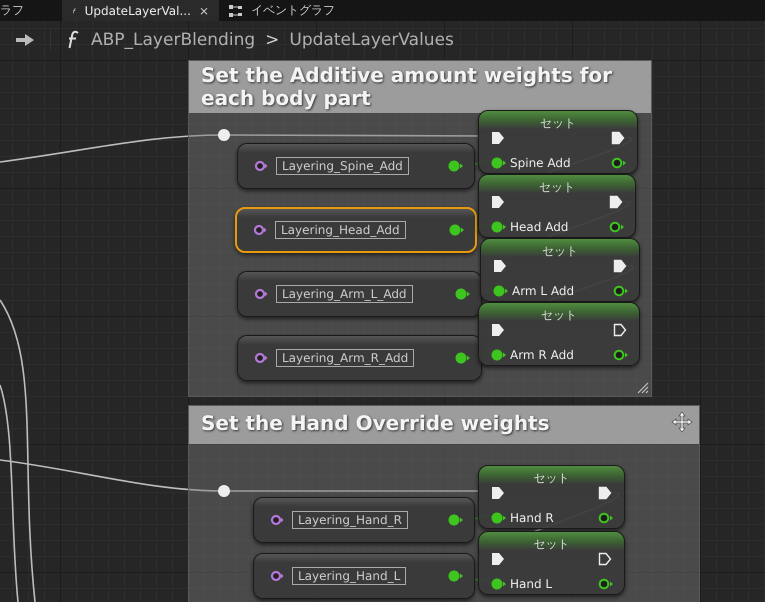 This screenshot has height=602, width=765. What do you see at coordinates (543, 291) in the screenshot?
I see `pin-label: Arm L Add` at bounding box center [543, 291].